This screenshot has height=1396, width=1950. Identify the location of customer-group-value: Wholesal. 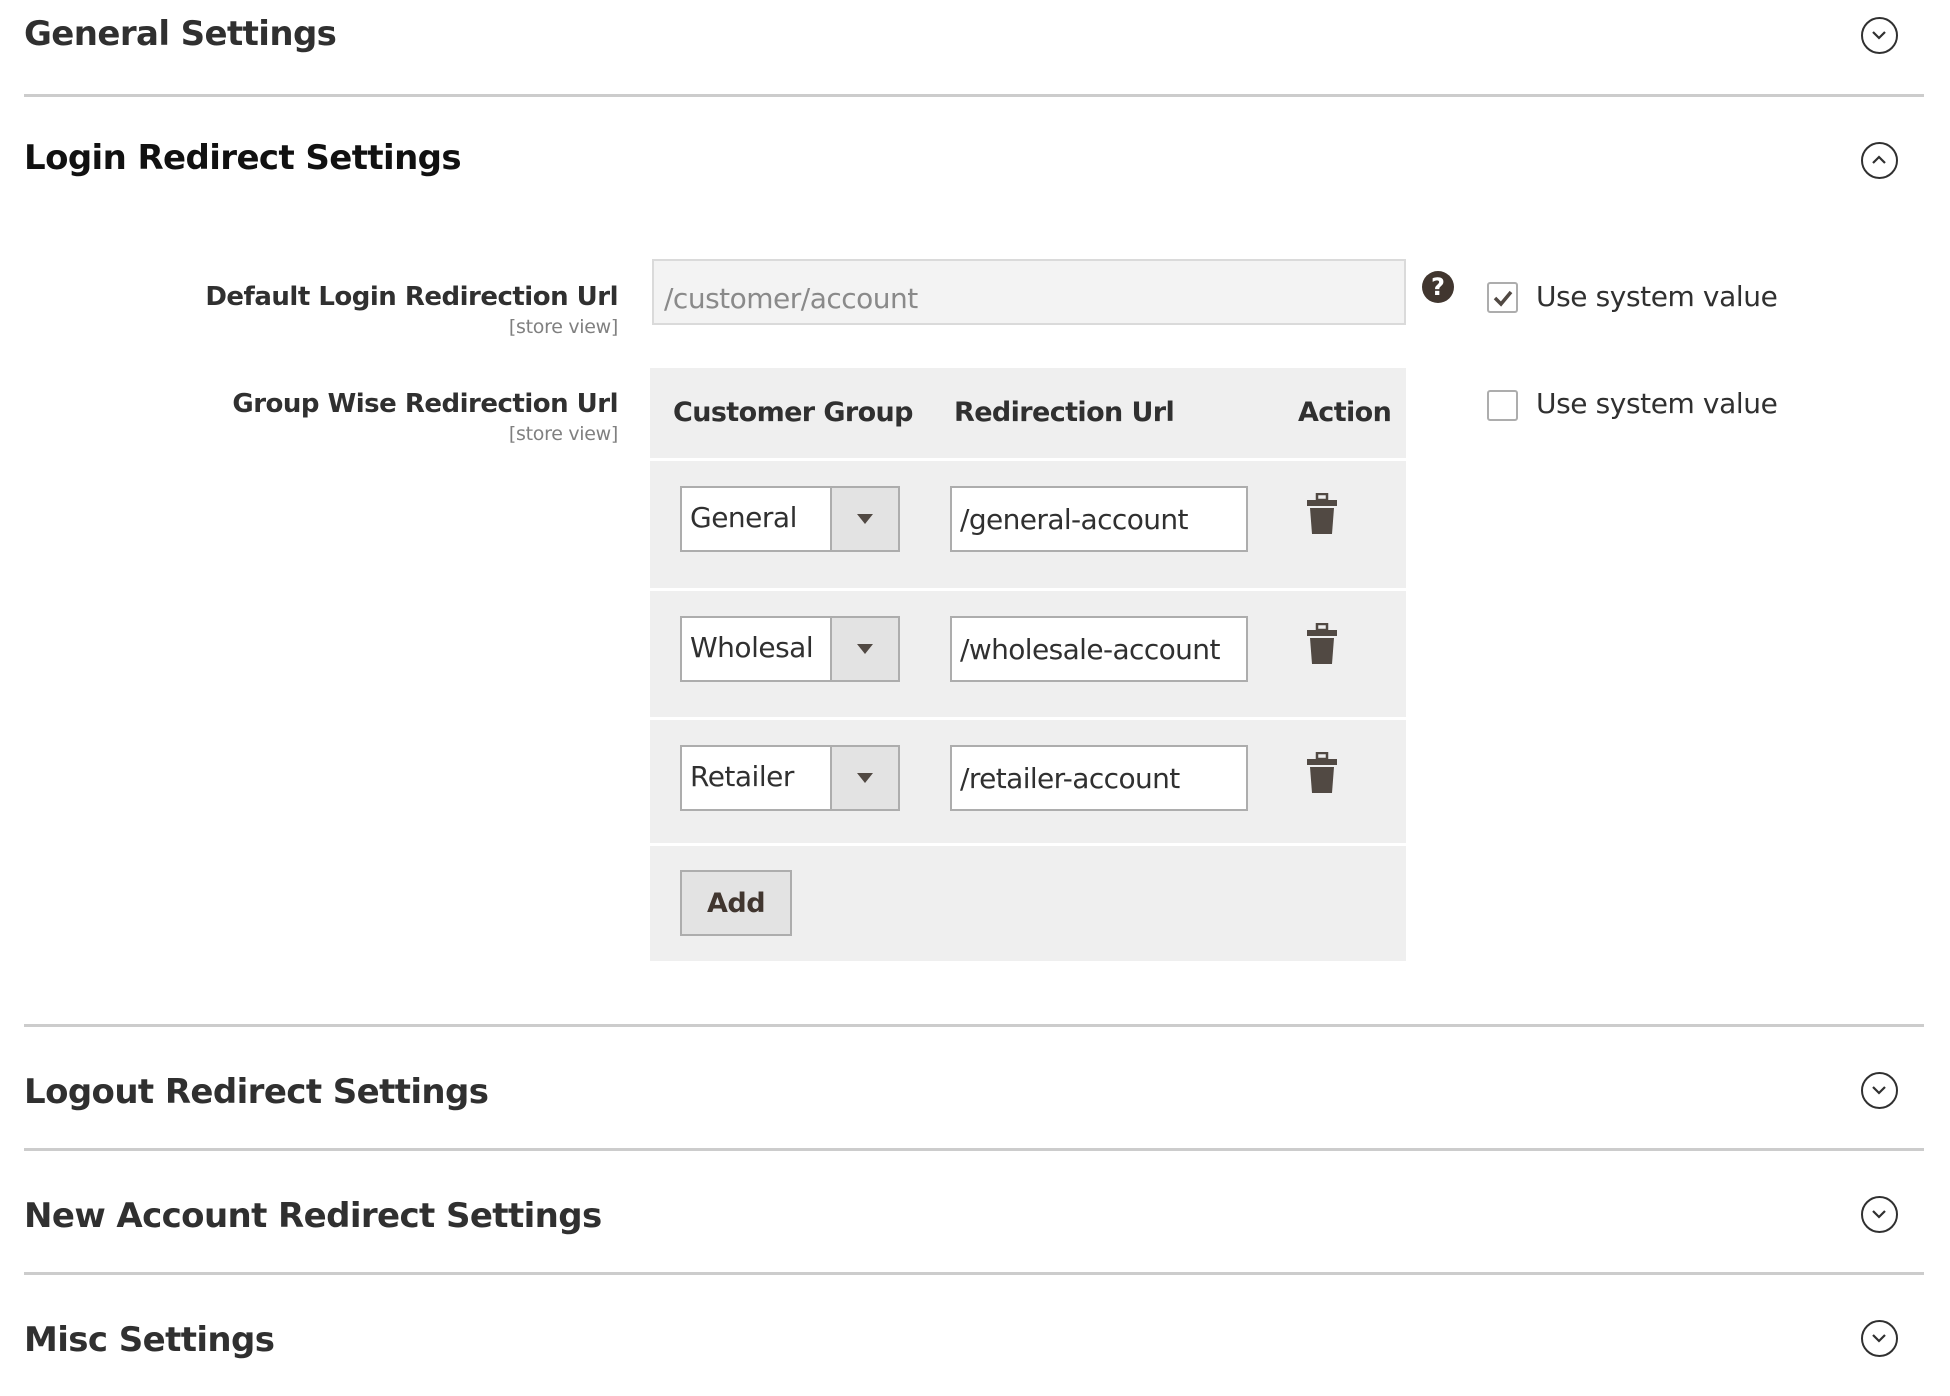
(752, 648).